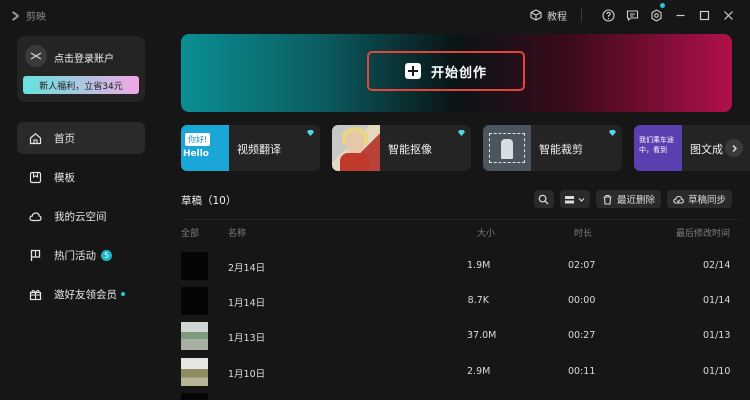  What do you see at coordinates (479, 265) in the screenshot?
I see `draft-size: 1.9M` at bounding box center [479, 265].